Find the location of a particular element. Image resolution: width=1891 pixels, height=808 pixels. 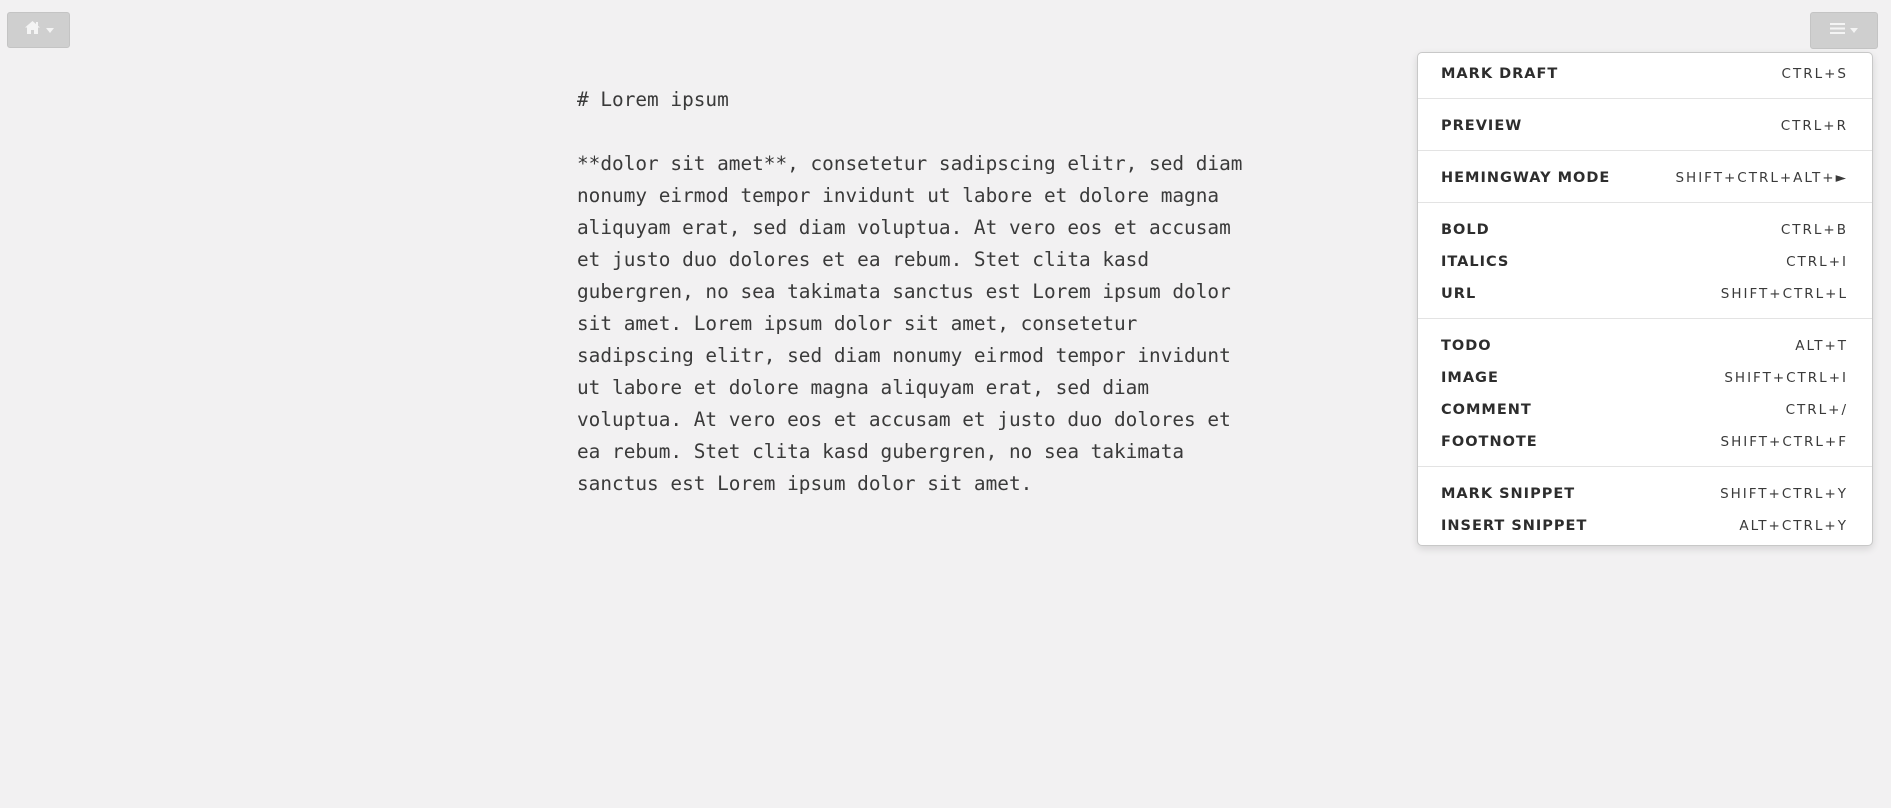

menu-item-label: ITALICS is located at coordinates (1475, 262).